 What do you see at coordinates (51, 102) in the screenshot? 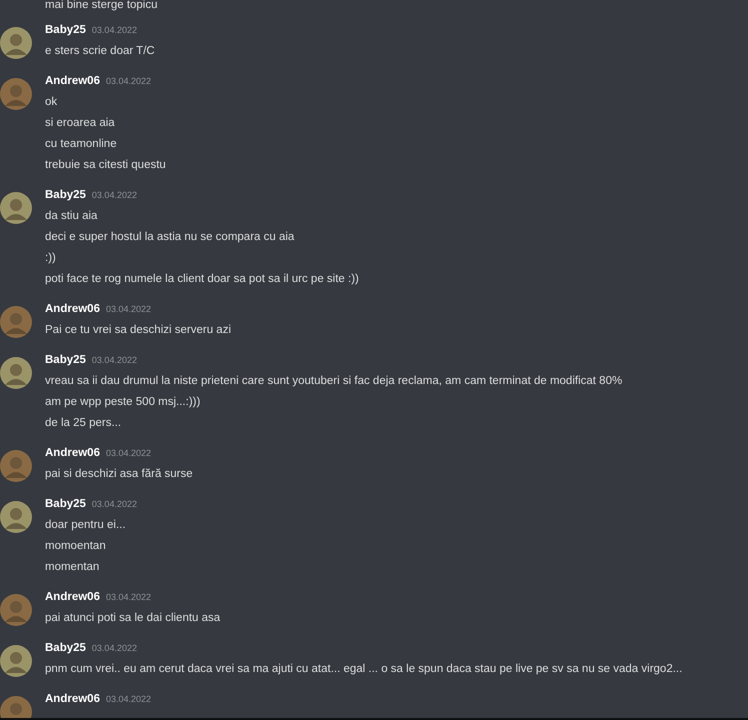
I see `message-text: ok` at bounding box center [51, 102].